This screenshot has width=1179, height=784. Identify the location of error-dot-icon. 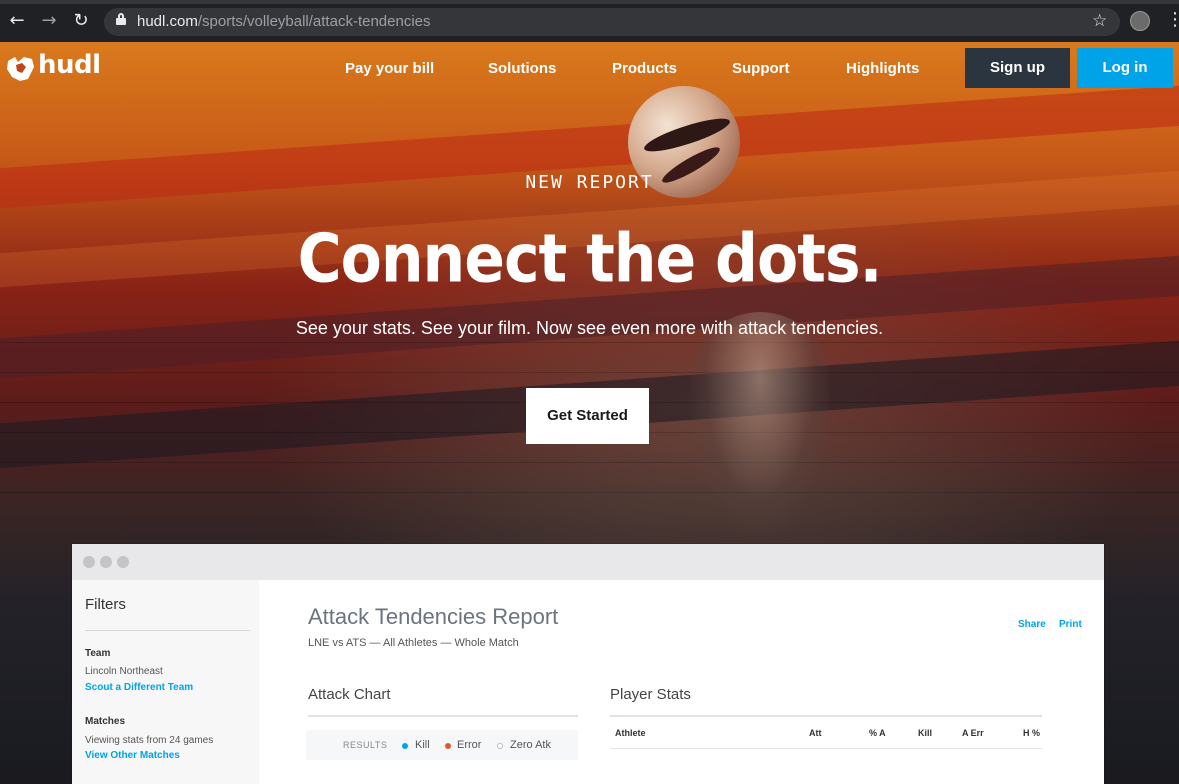
(448, 746).